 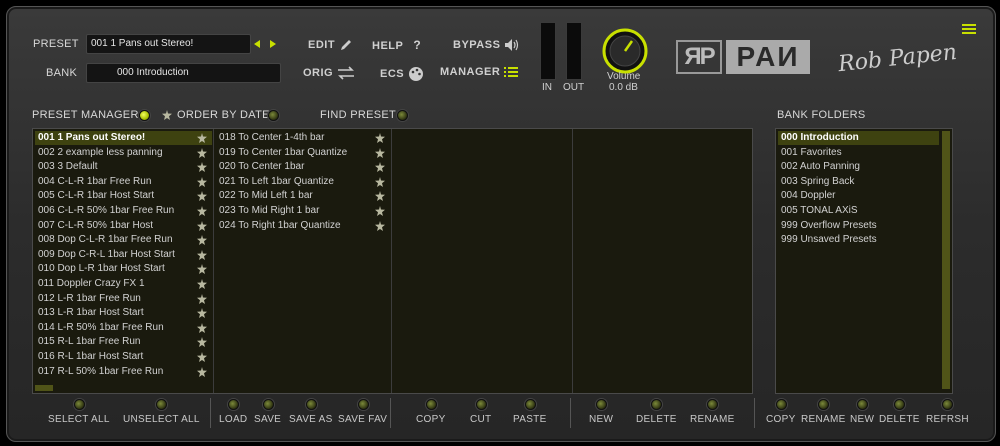 I want to click on bank-display: 000 Introduction, so click(x=183, y=73).